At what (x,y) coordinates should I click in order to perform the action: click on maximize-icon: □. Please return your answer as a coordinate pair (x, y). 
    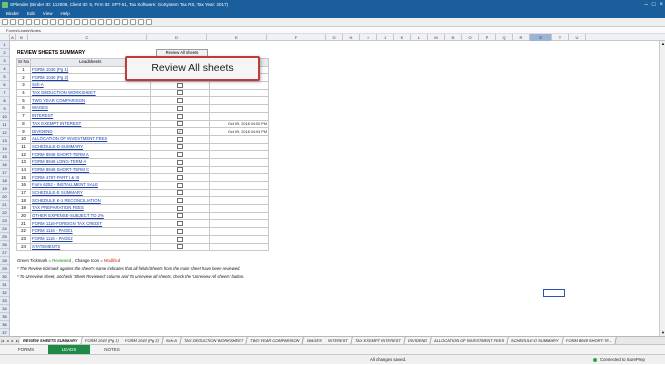
    Looking at the image, I should click on (654, 5).